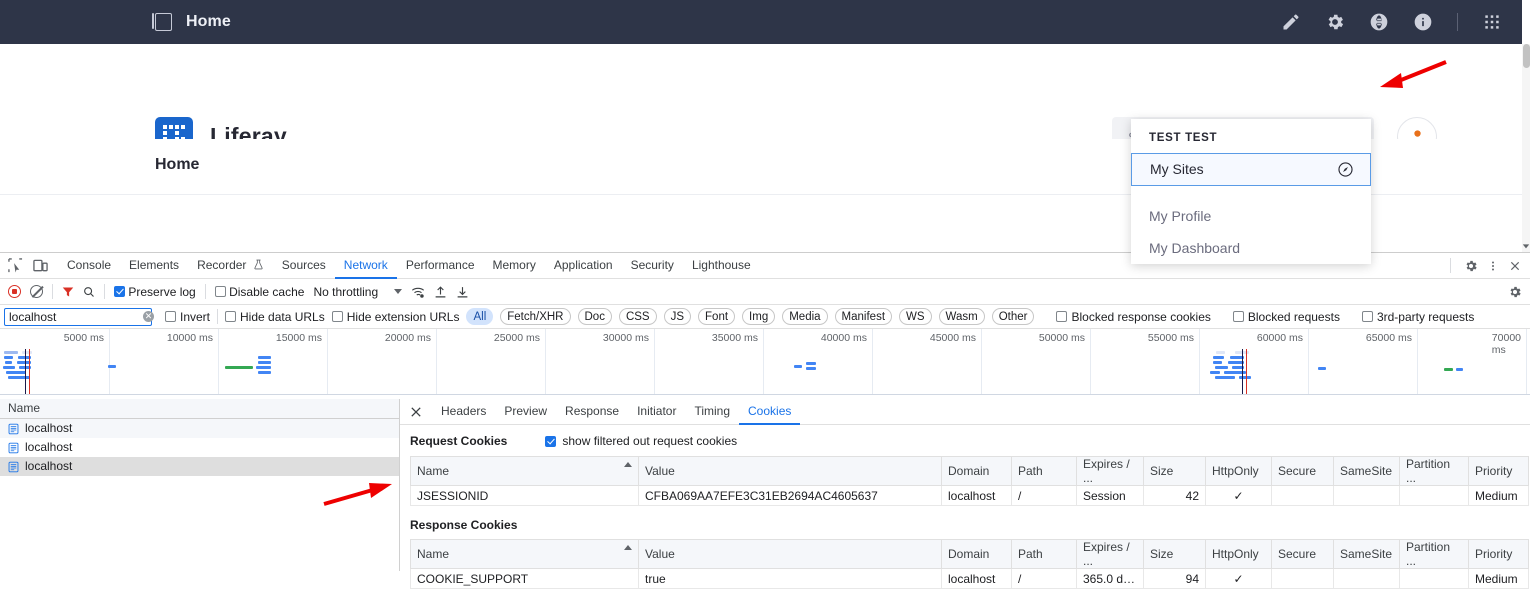  I want to click on type-filter-fetch-xhr: Fetch/XHR, so click(535, 316).